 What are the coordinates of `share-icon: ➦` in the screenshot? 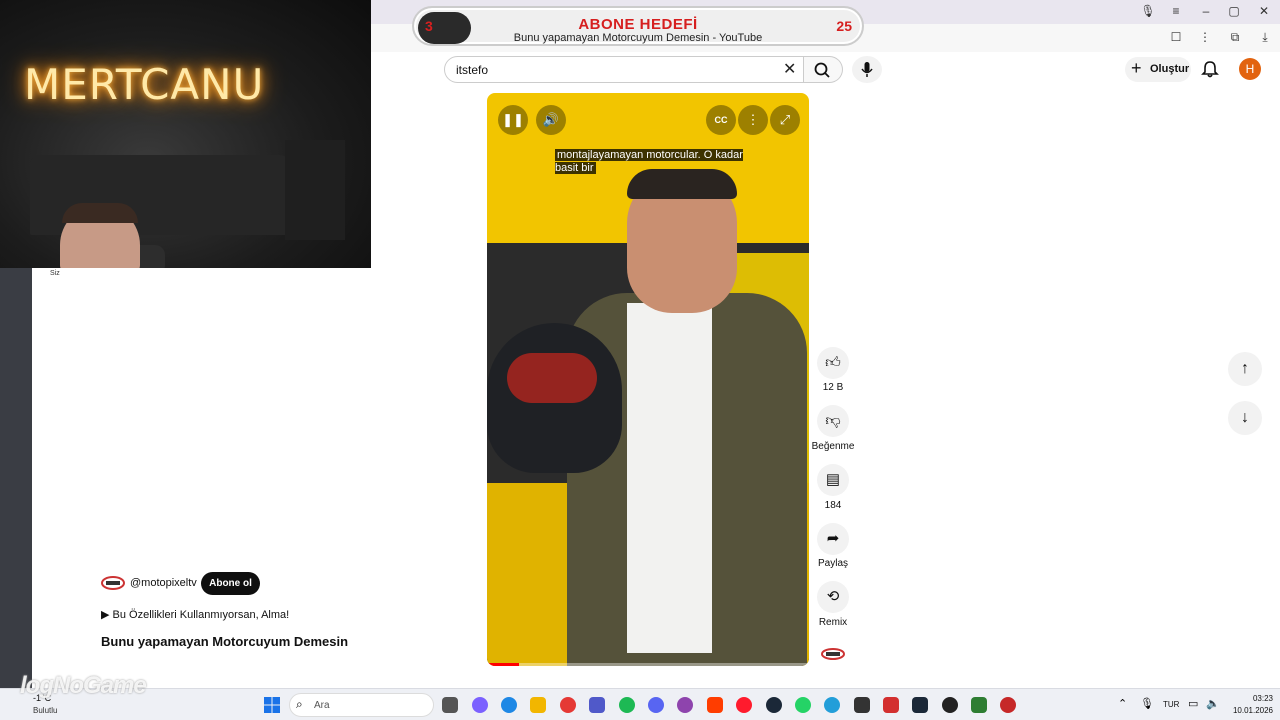 It's located at (833, 538).